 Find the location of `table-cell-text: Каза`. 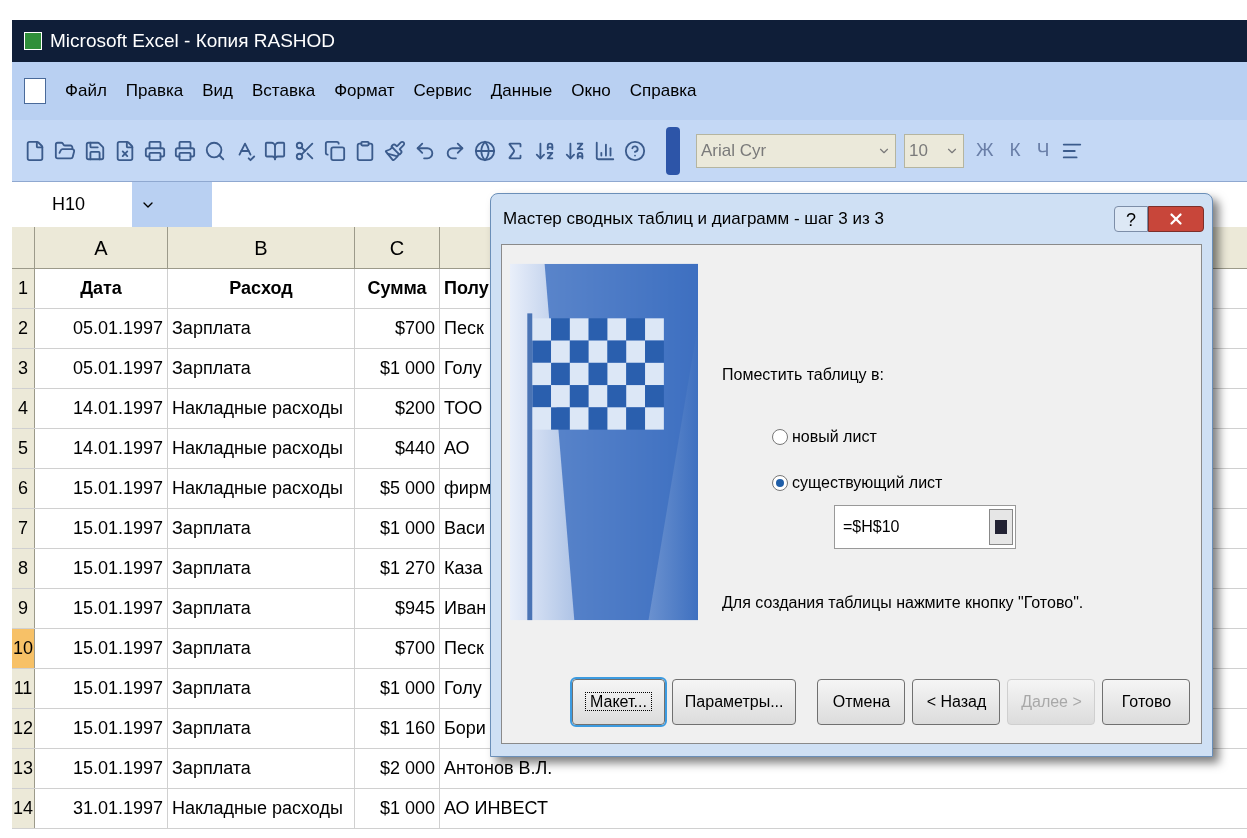

table-cell-text: Каза is located at coordinates (463, 568).